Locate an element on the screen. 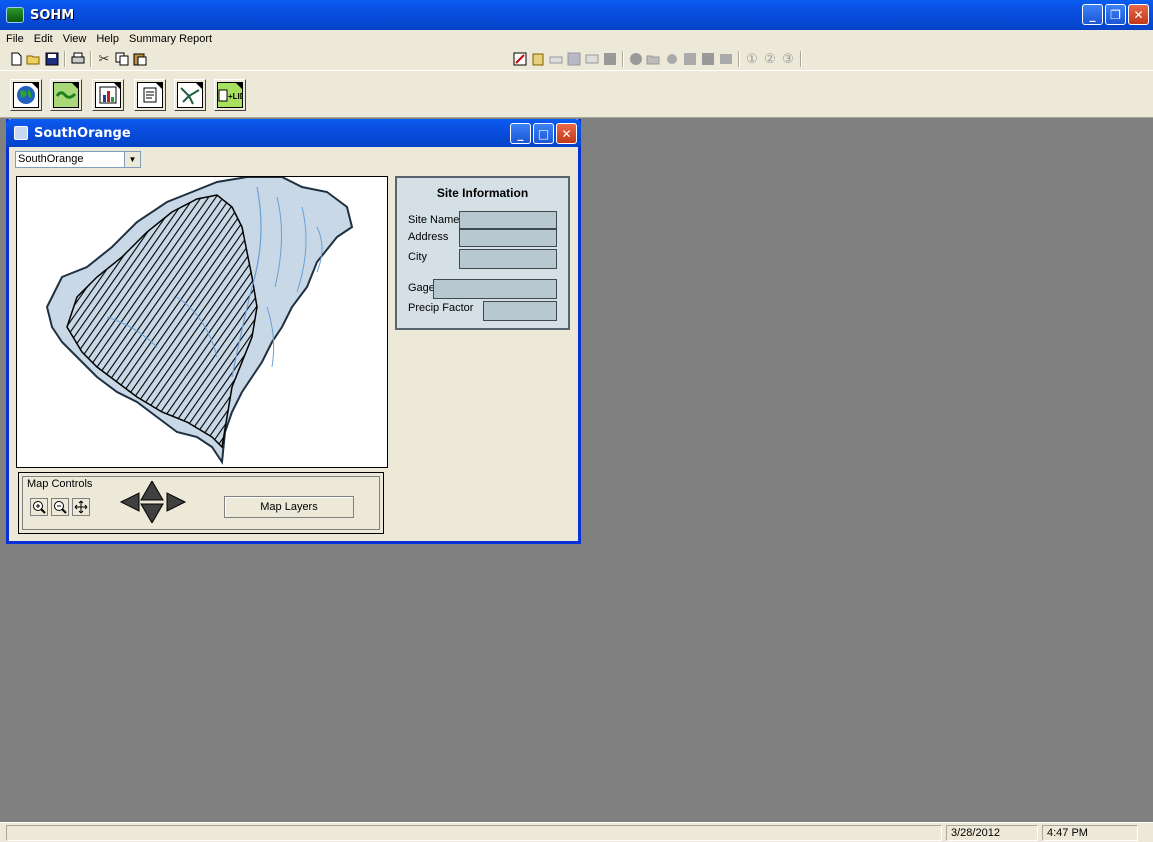 This screenshot has height=842, width=1153. child-titlebar: SouthOrange _ □ ✕ is located at coordinates (293, 133).